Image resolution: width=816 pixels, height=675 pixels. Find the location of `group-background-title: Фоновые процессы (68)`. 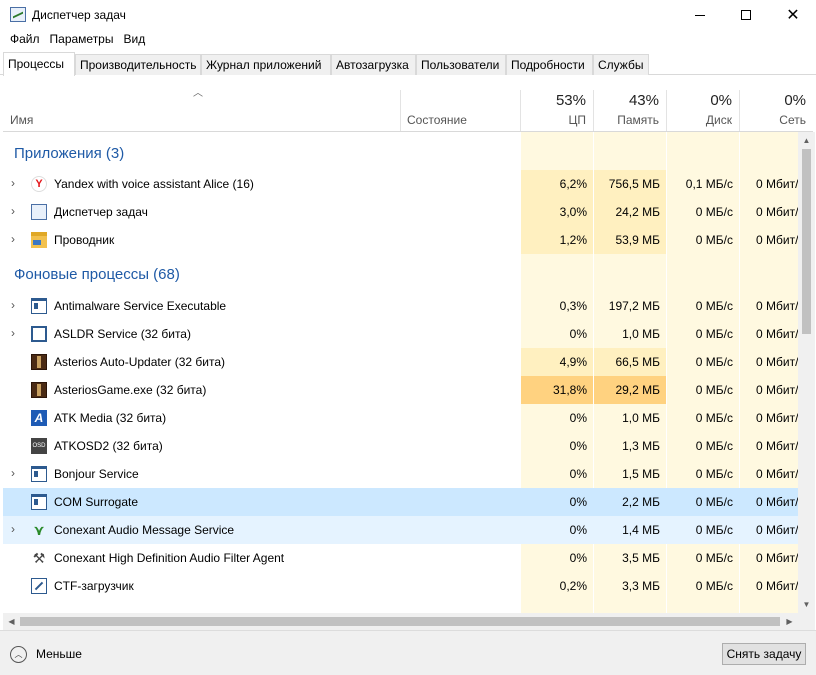

group-background-title: Фоновые процессы (68) is located at coordinates (97, 274).